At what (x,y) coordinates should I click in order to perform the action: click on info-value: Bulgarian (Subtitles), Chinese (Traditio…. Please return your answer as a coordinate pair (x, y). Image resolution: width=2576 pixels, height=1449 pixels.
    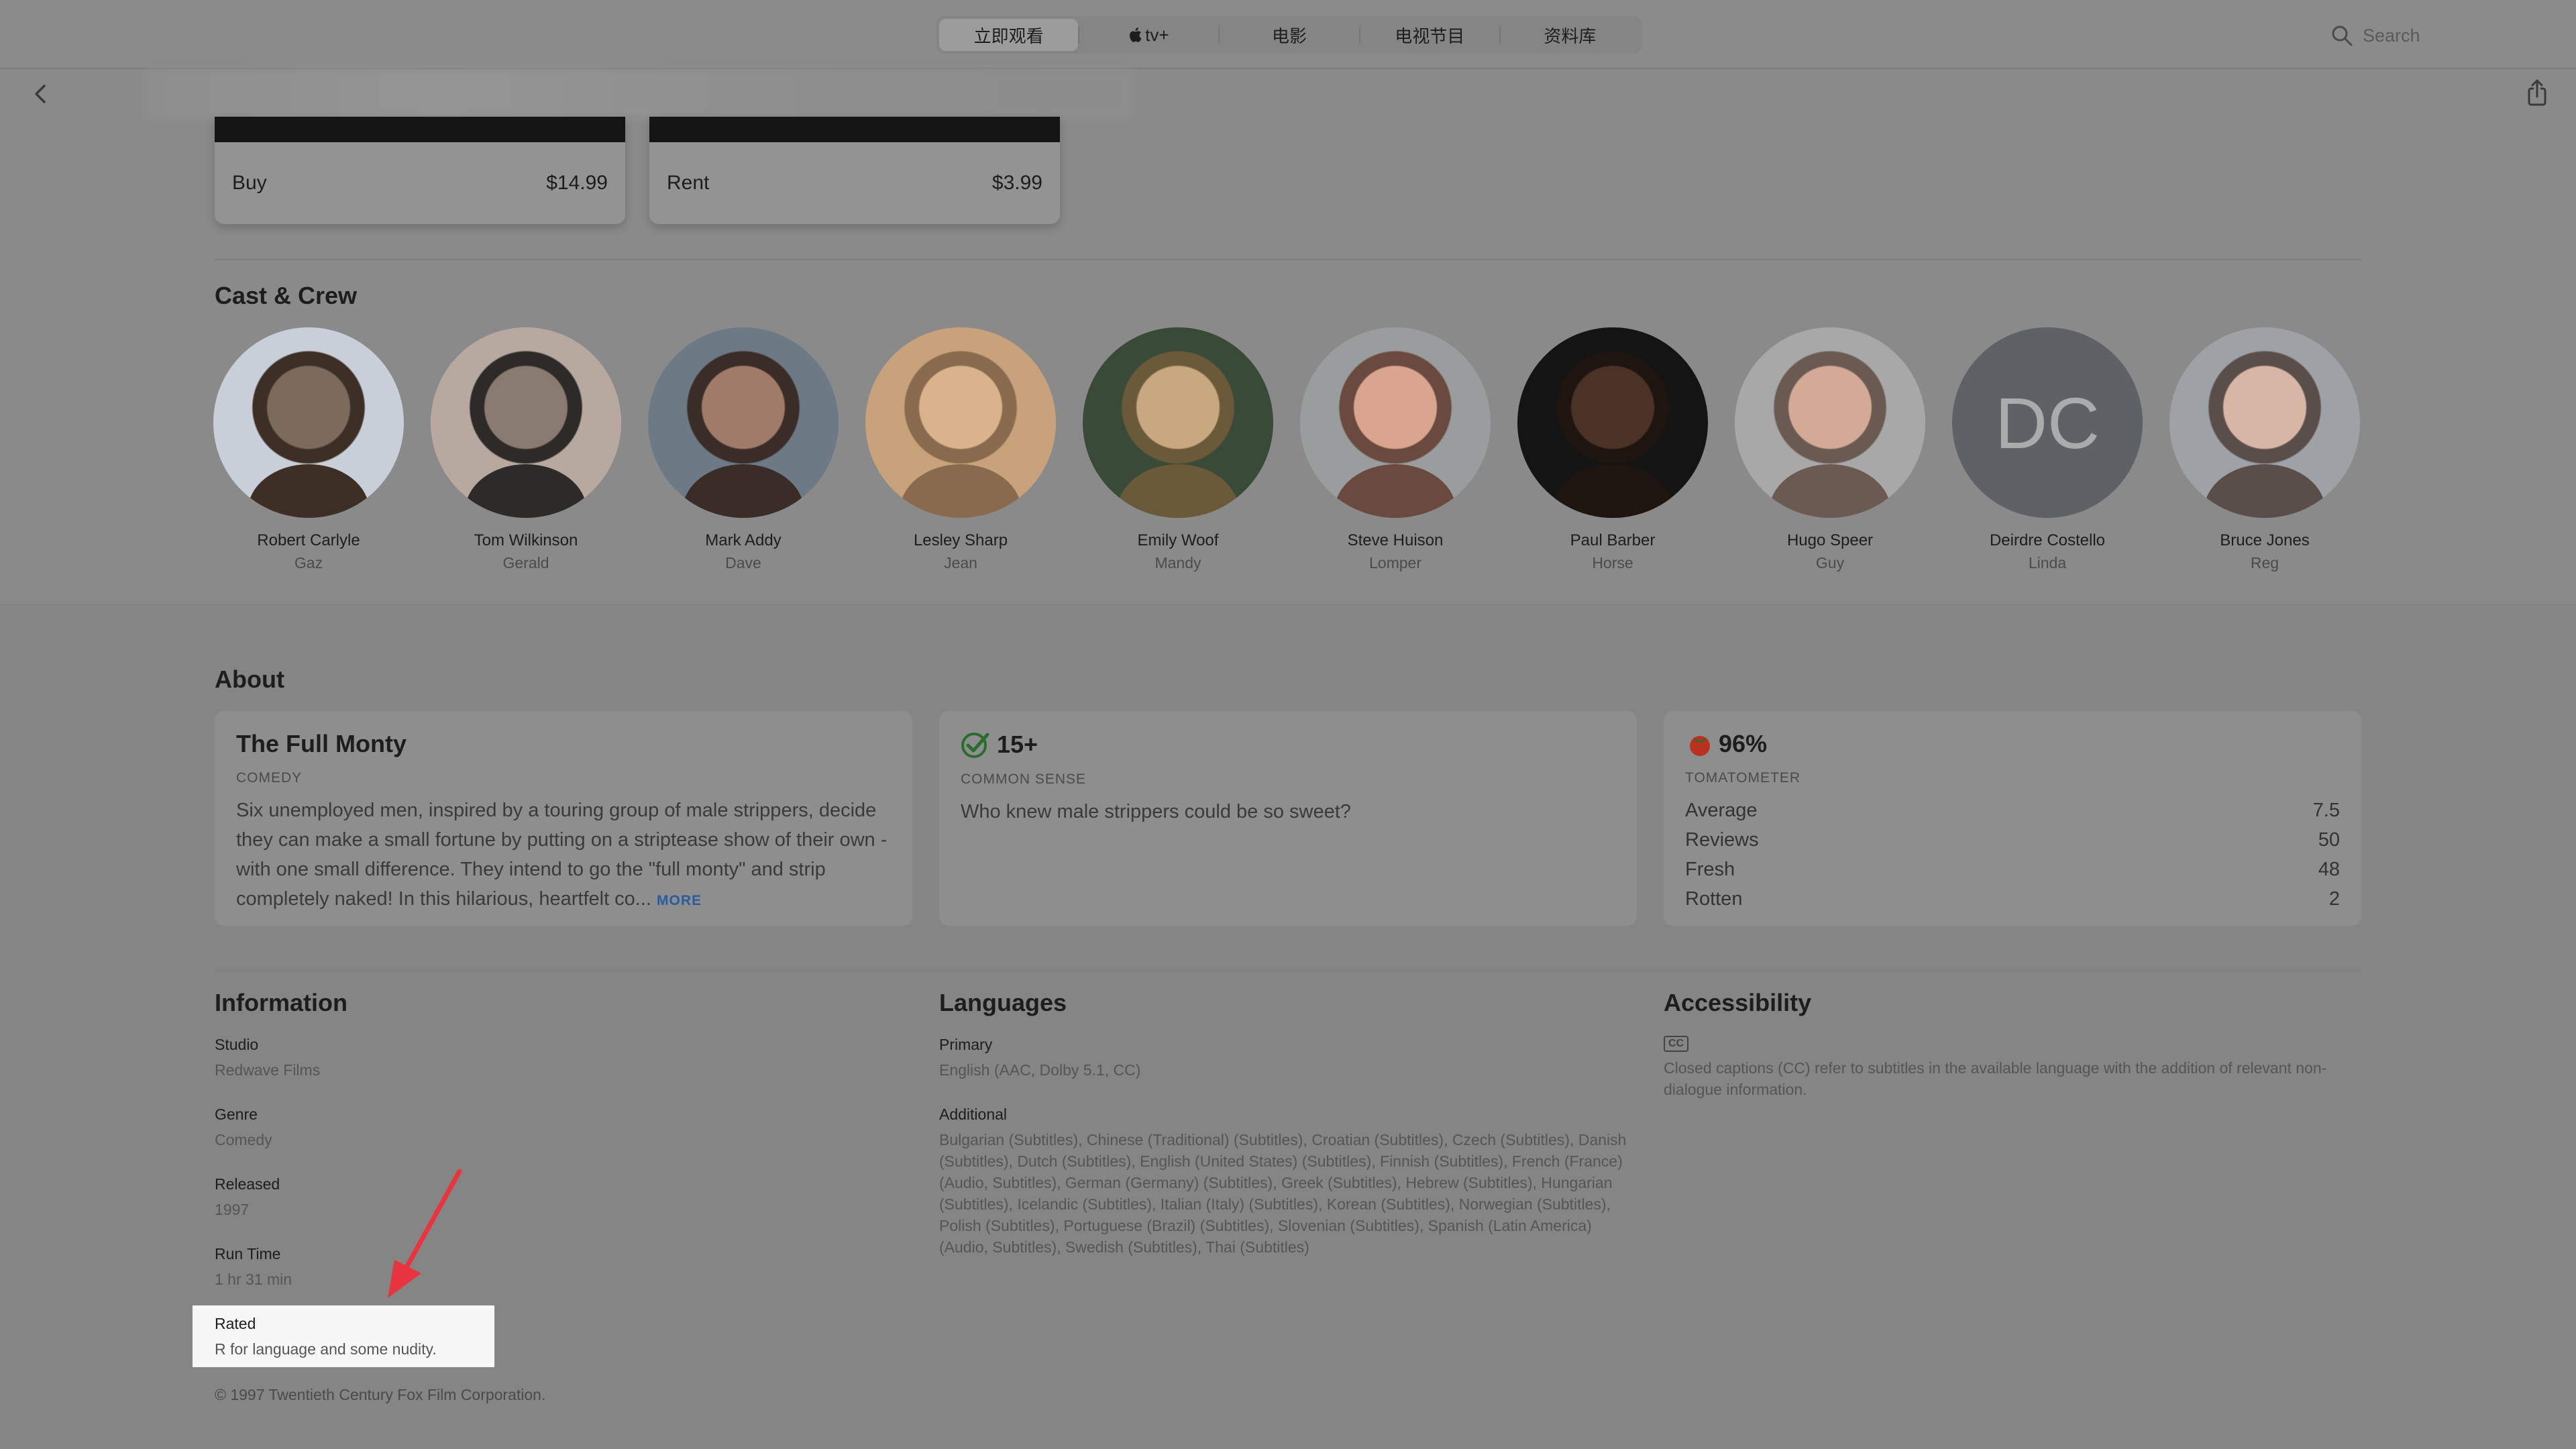
    Looking at the image, I should click on (1283, 1193).